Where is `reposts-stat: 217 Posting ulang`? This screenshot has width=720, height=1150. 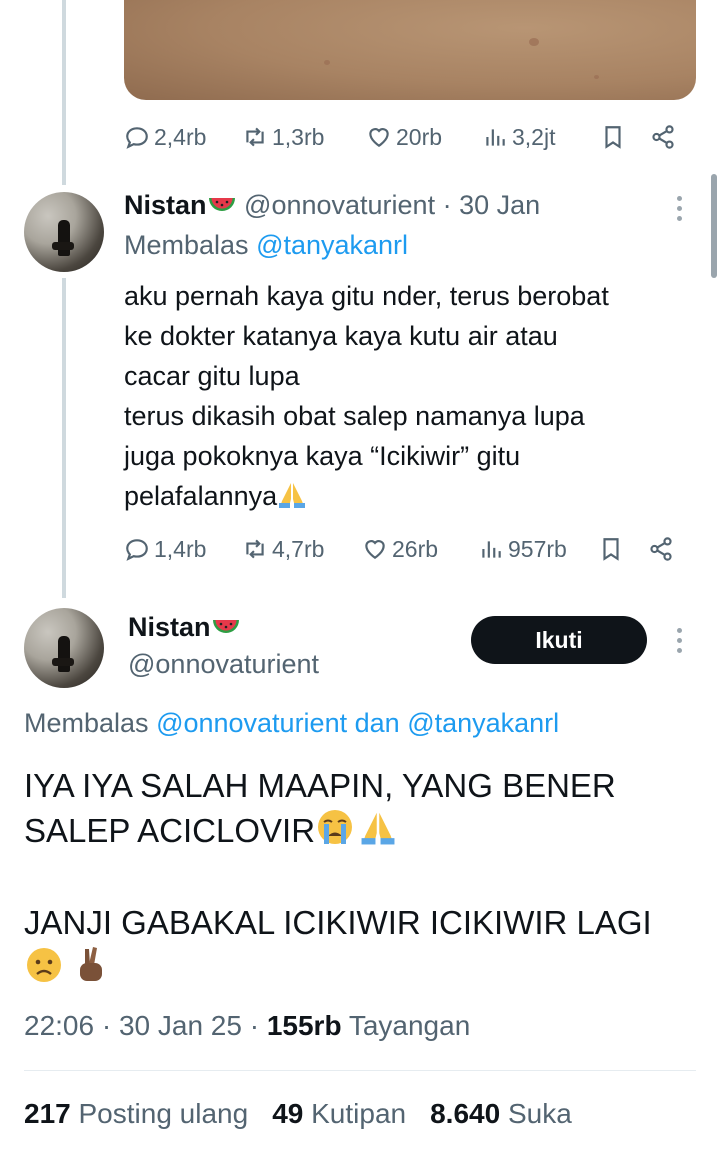 reposts-stat: 217 Posting ulang is located at coordinates (136, 1114).